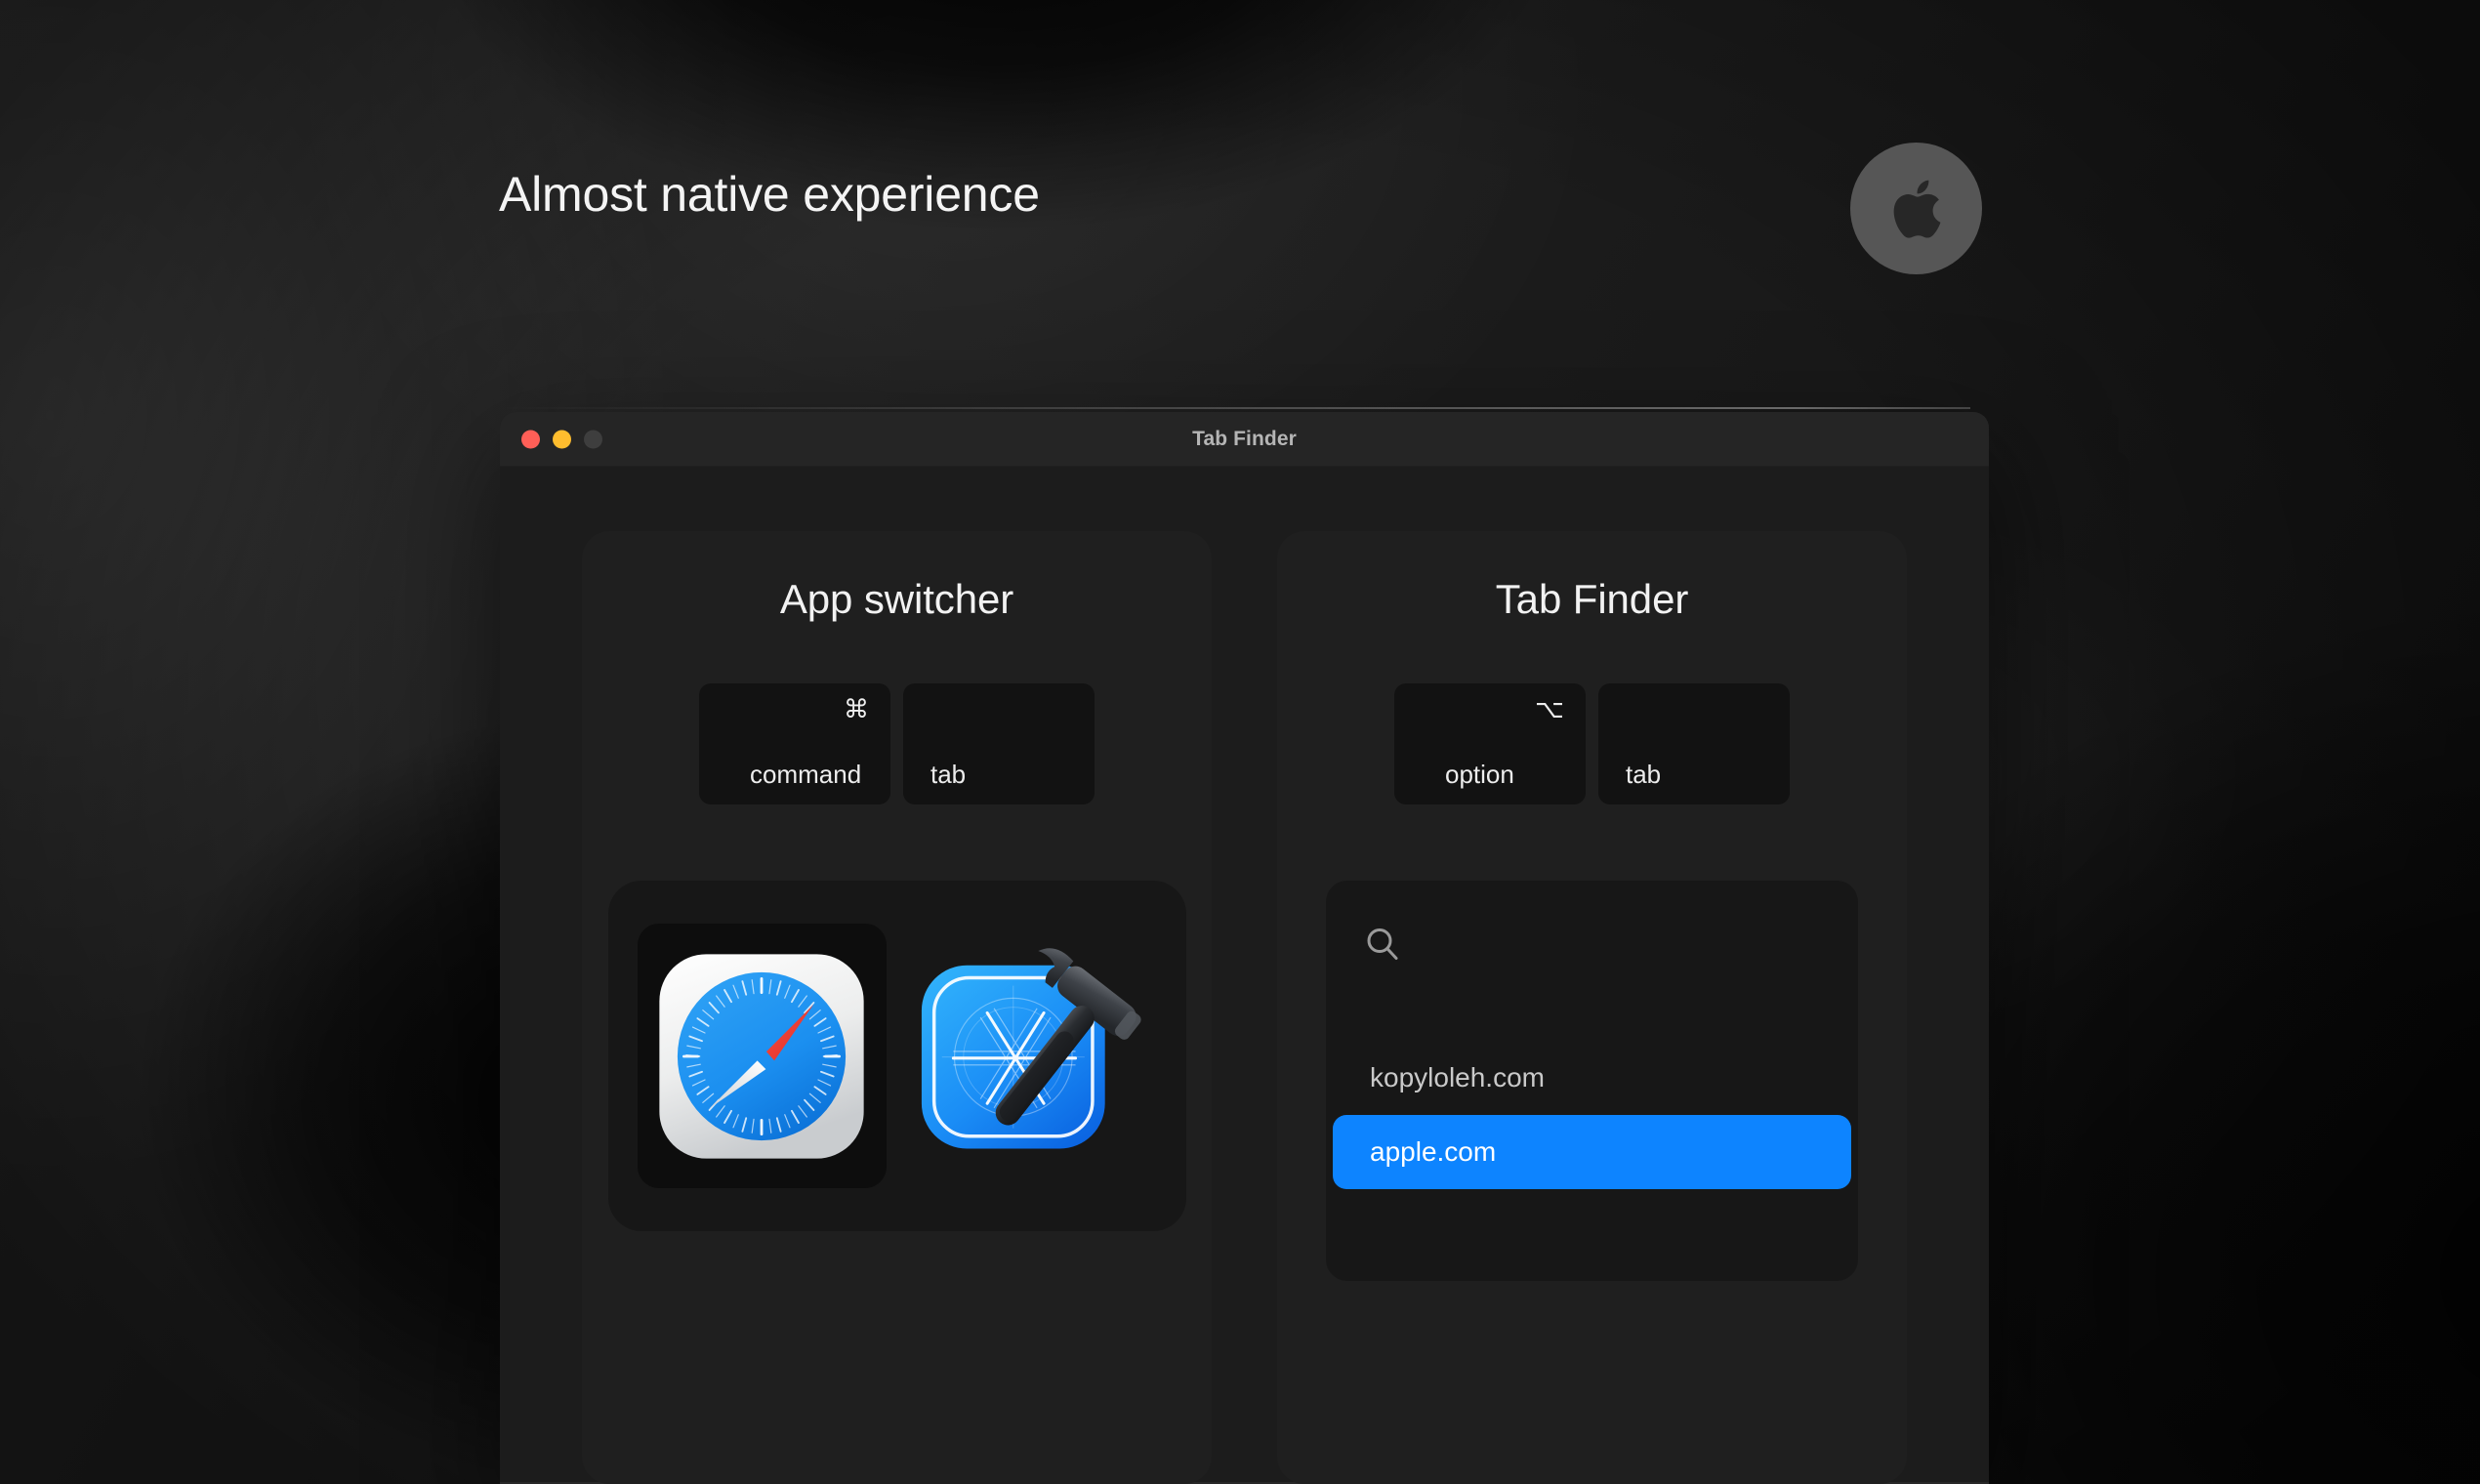 The image size is (2480, 1484). I want to click on result-label: apple.com, so click(1433, 1151).